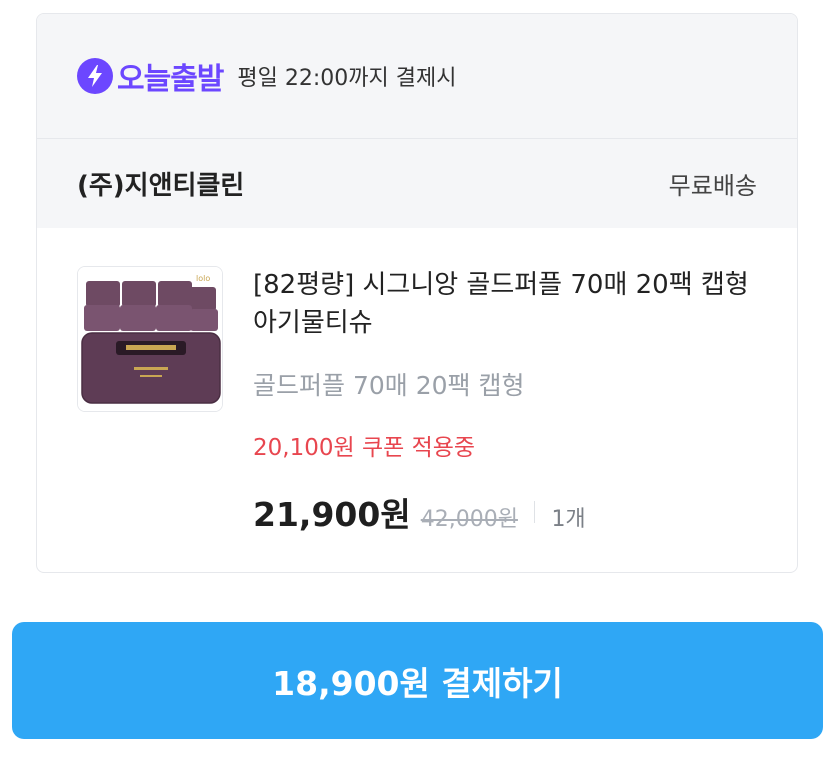  What do you see at coordinates (332, 514) in the screenshot?
I see `sale-price: 21,900원` at bounding box center [332, 514].